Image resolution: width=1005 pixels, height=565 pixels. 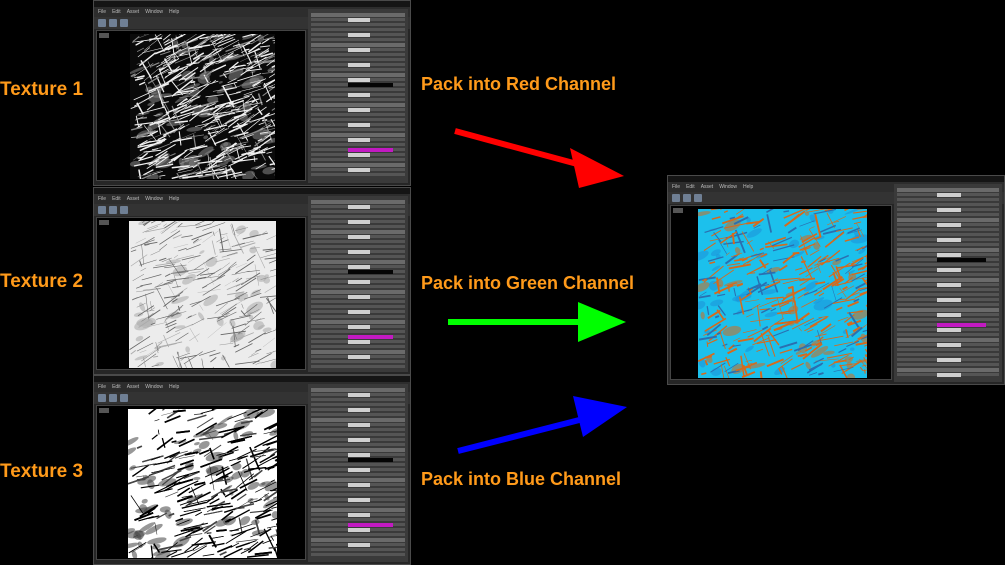 What do you see at coordinates (528, 283) in the screenshot?
I see `green-channel-label: Pack into Green Channel` at bounding box center [528, 283].